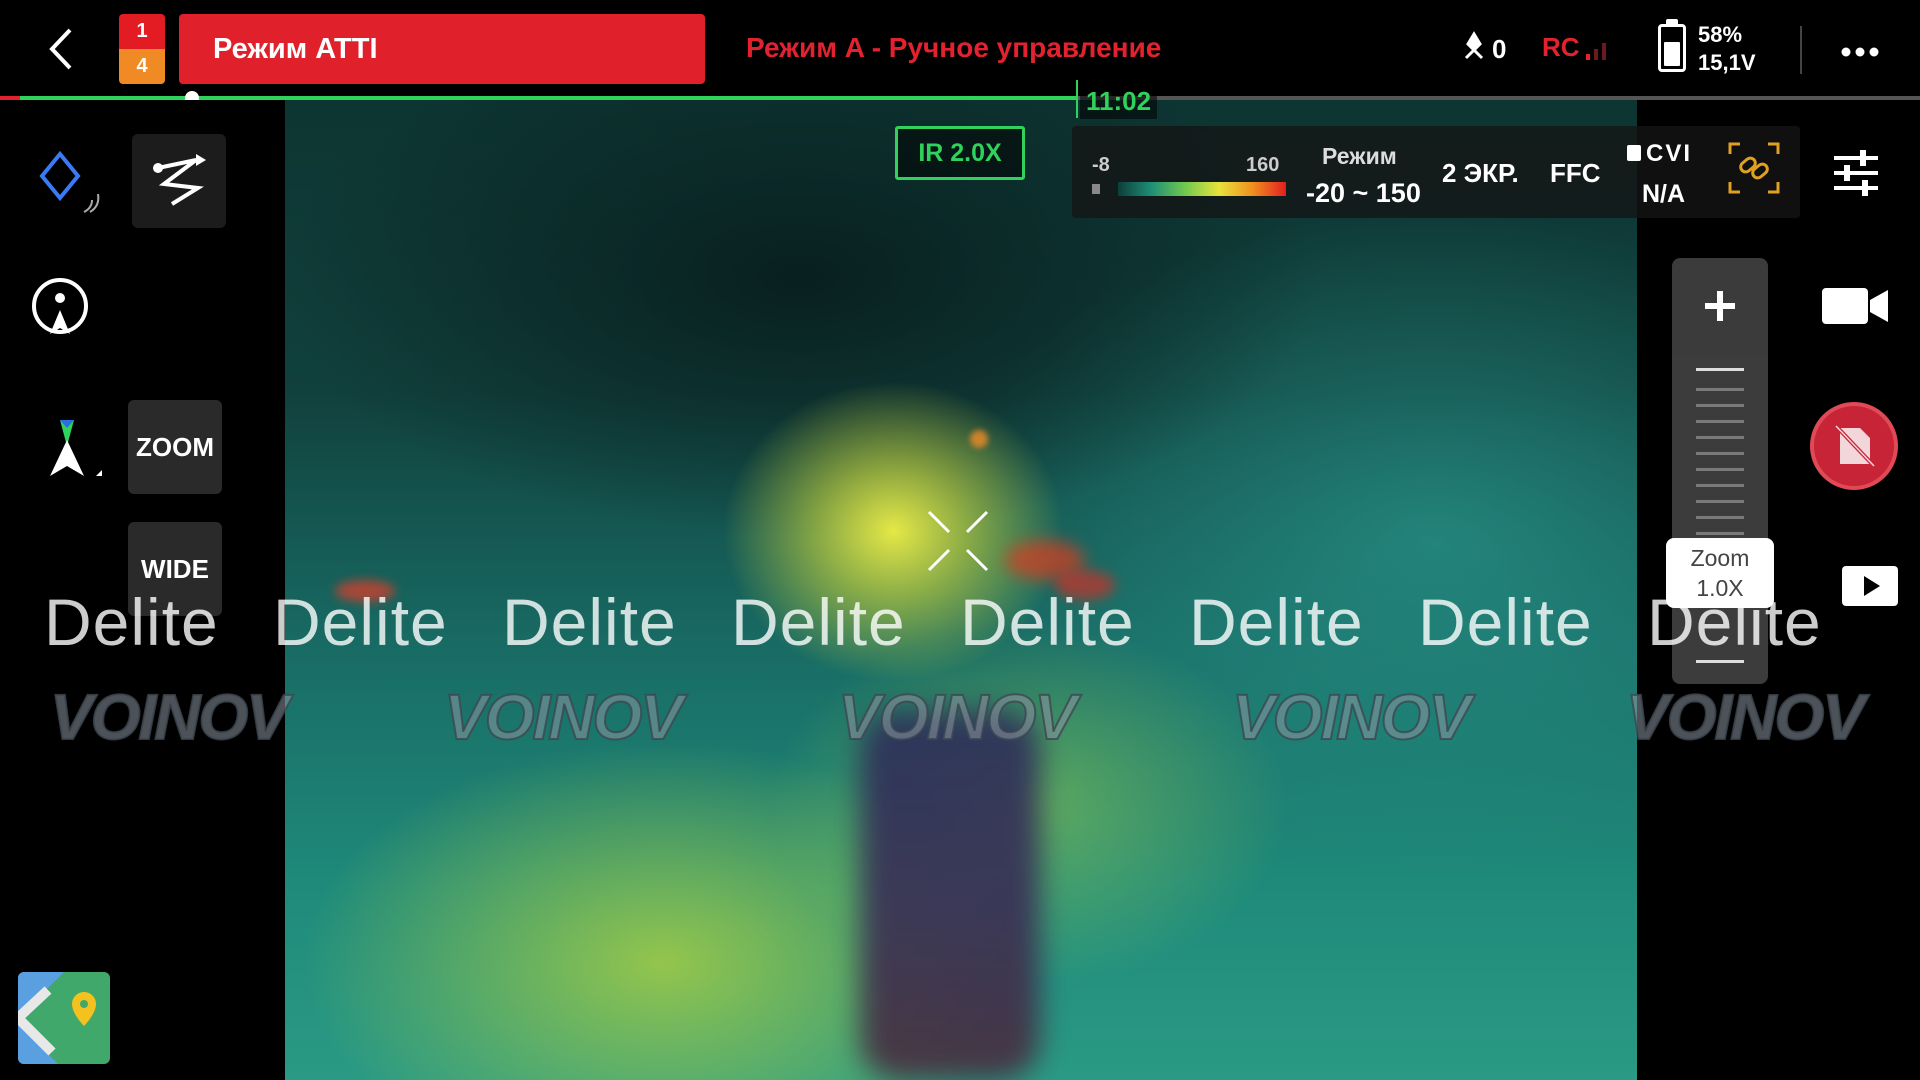 This screenshot has width=1920, height=1080. I want to click on battery-percent: 58%, so click(1720, 34).